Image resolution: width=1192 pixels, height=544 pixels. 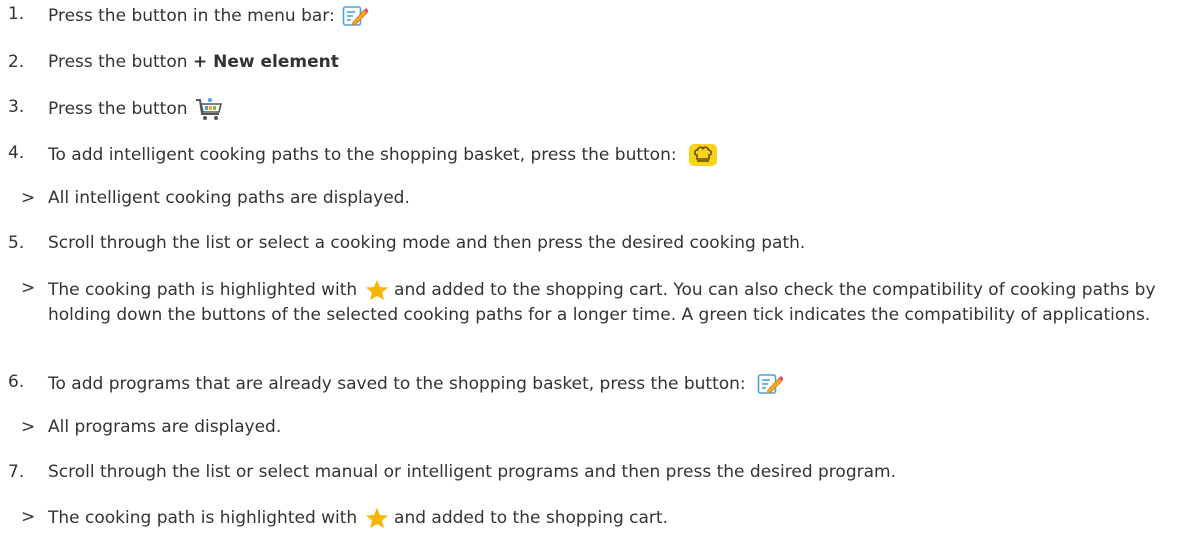 What do you see at coordinates (16, 472) in the screenshot?
I see `step-number: 7.` at bounding box center [16, 472].